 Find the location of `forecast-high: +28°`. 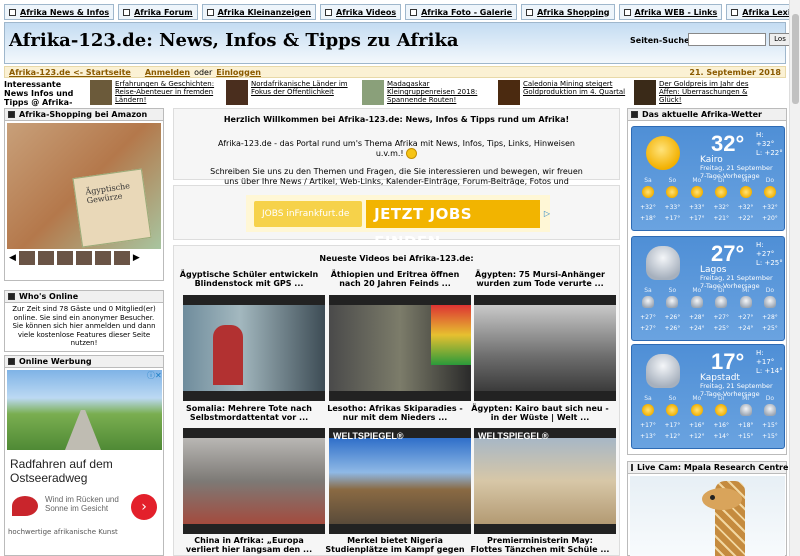

forecast-high: +28° is located at coordinates (696, 317).